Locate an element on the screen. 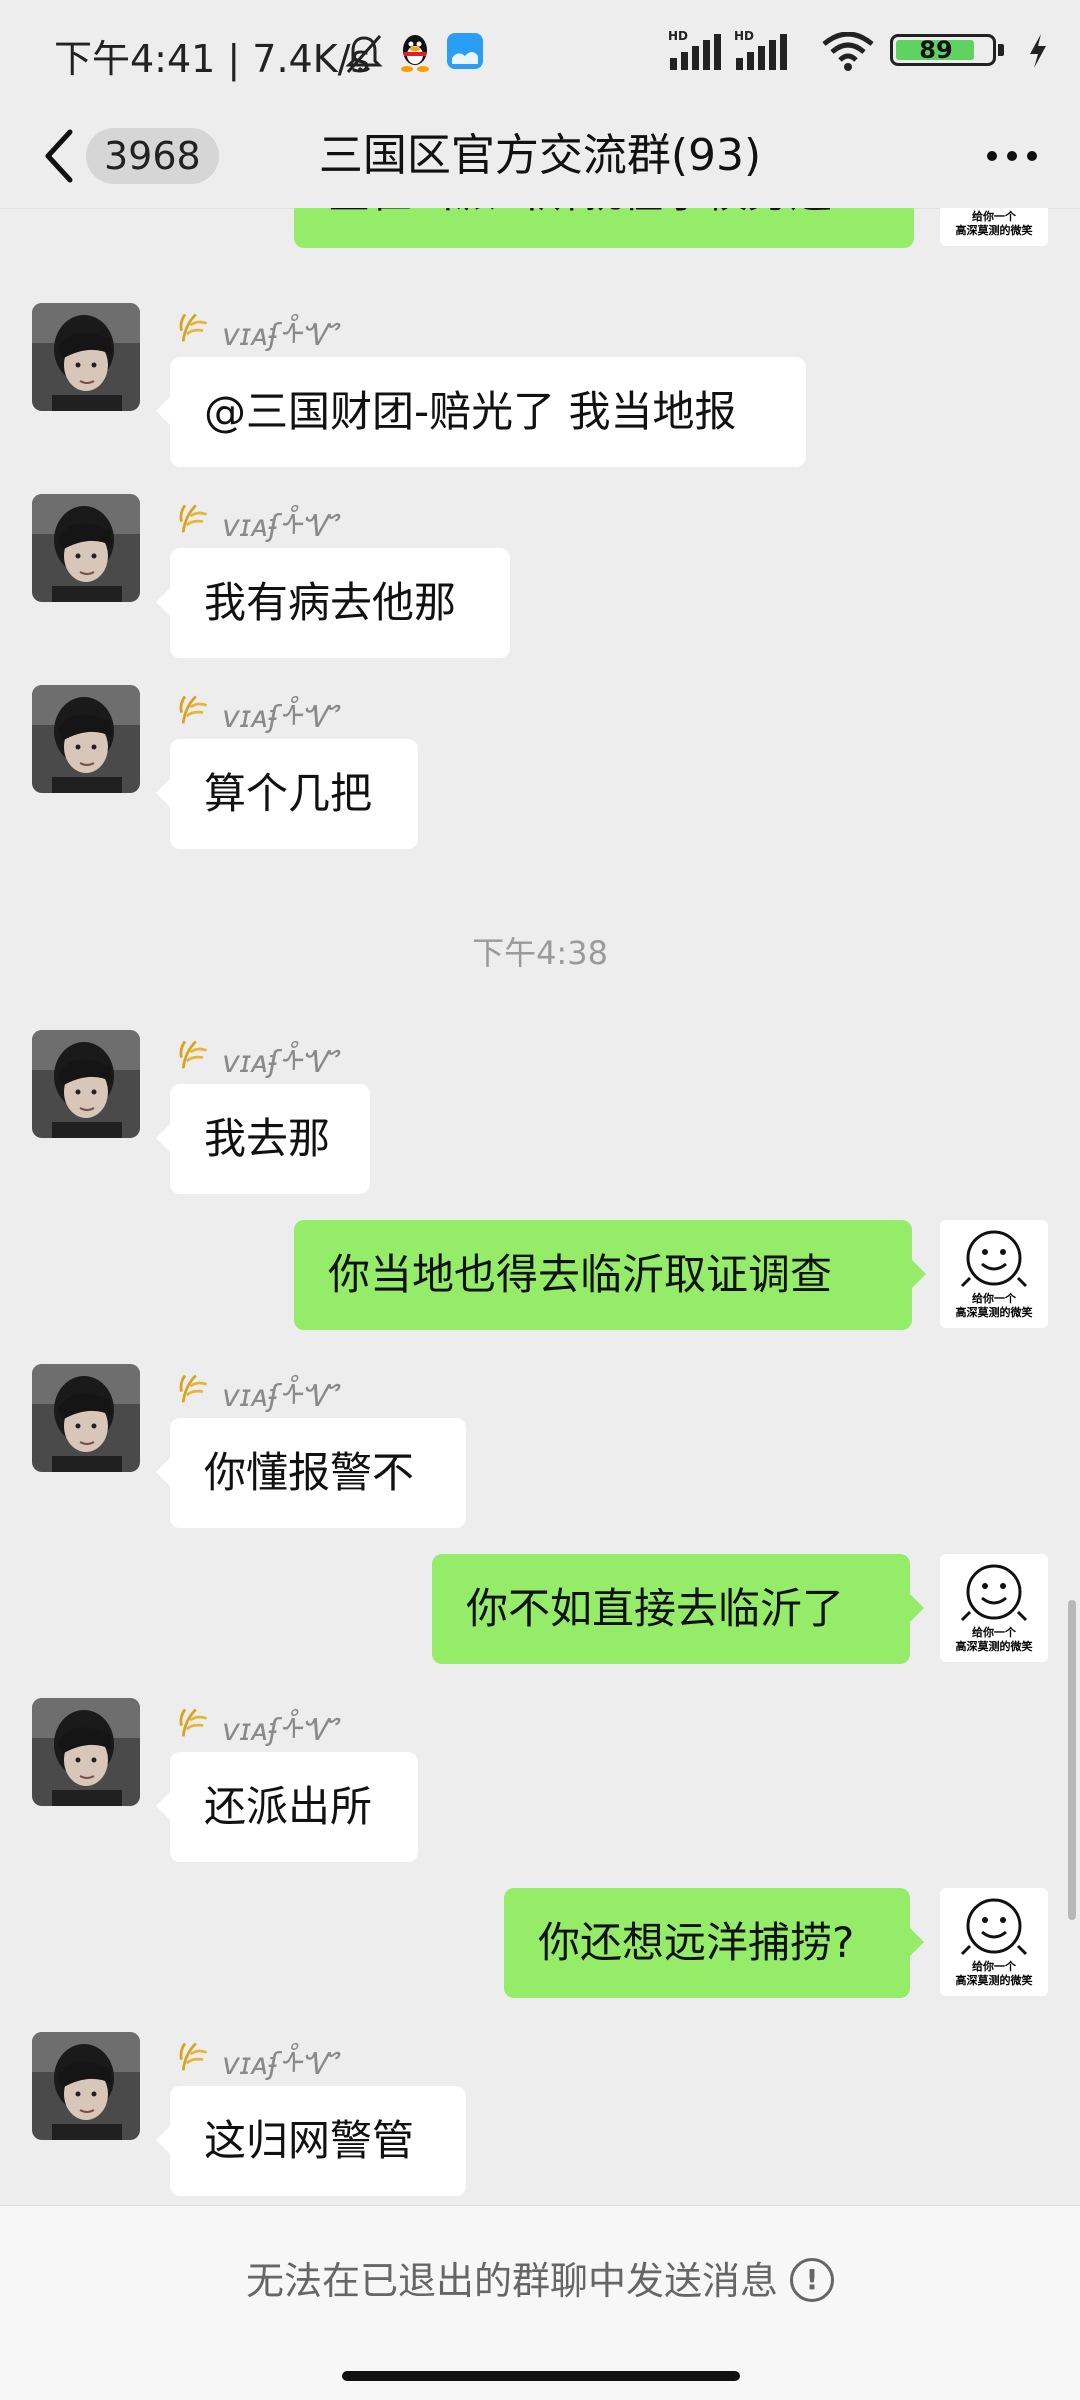 The height and width of the screenshot is (2400, 1080). incoming-message-bubble: 这归网警管 is located at coordinates (311, 2141).